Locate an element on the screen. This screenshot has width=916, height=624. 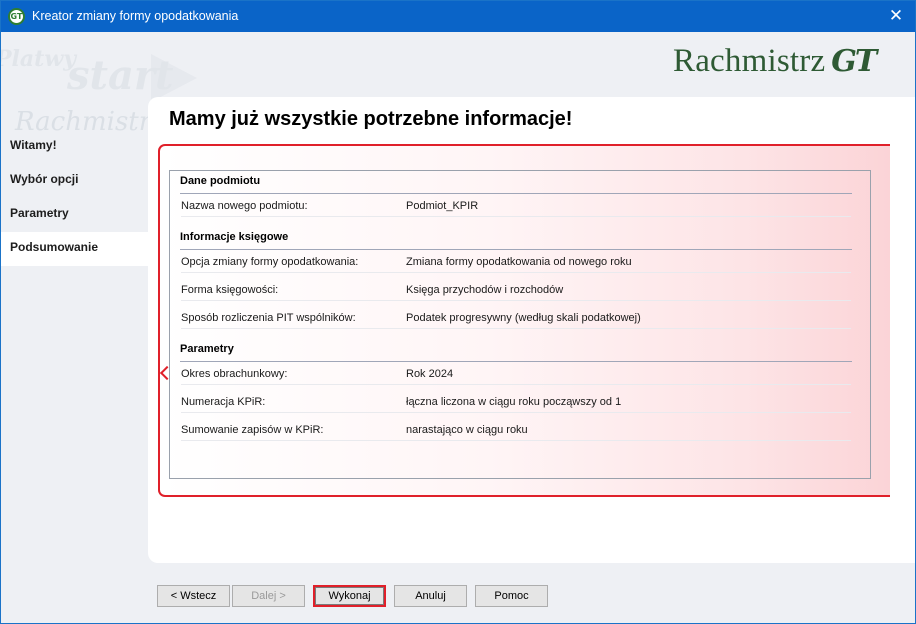
row-label: Nazwa nowego podmiotu: is located at coordinates (244, 206).